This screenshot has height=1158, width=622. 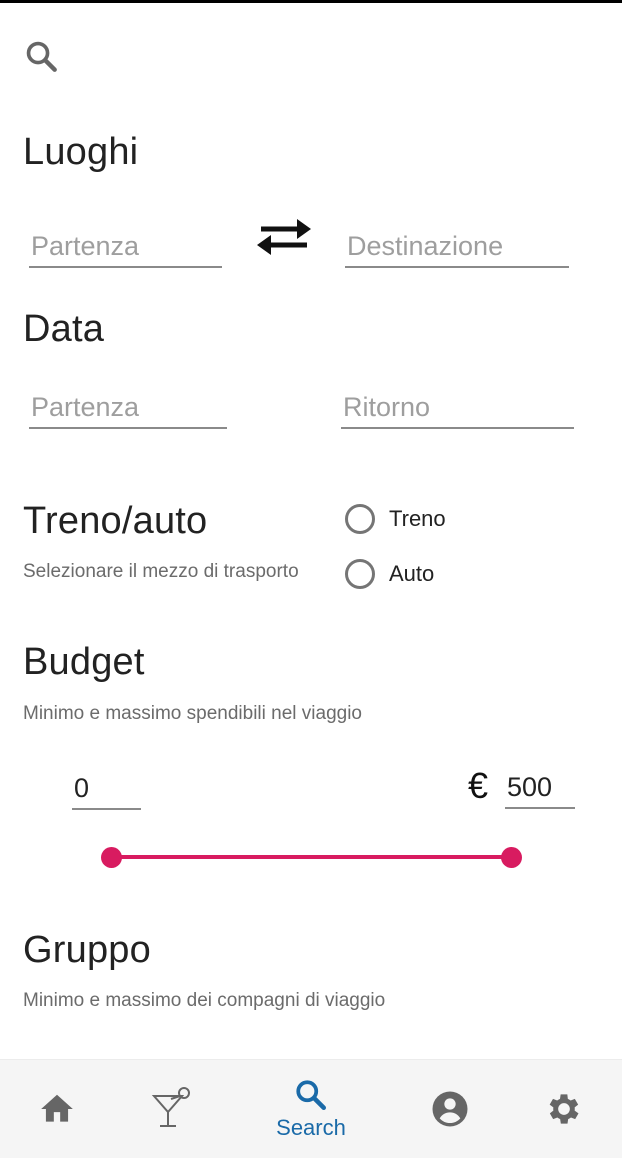 I want to click on cocktail-icon, so click(x=170, y=1107).